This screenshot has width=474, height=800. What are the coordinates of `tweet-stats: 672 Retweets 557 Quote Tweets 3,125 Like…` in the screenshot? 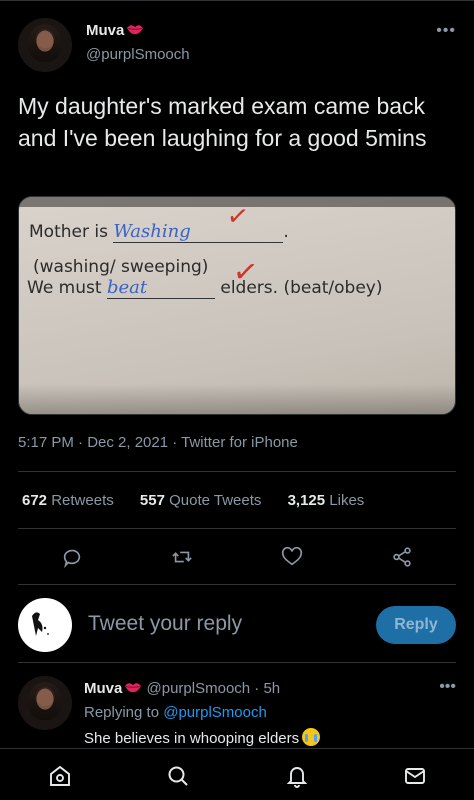 It's located at (204, 500).